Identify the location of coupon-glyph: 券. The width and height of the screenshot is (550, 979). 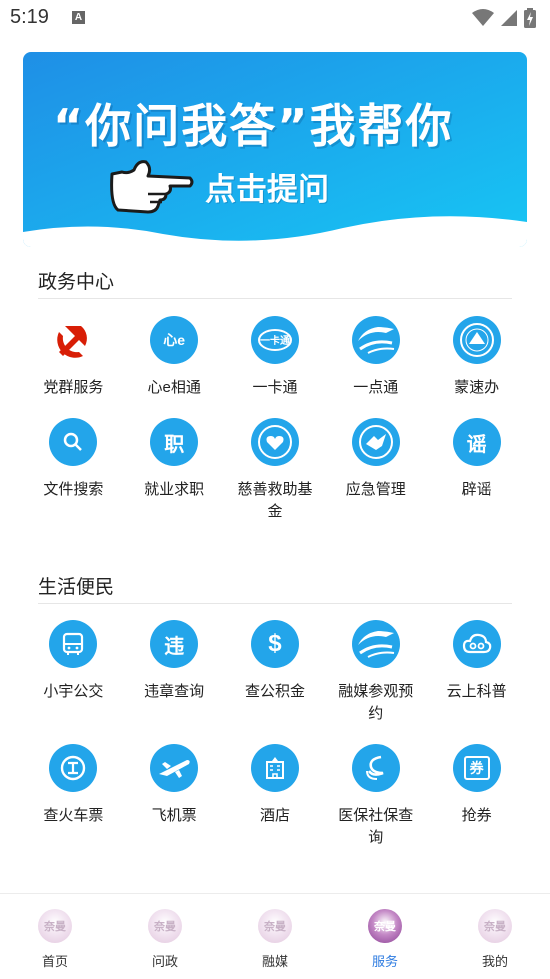
(476, 768).